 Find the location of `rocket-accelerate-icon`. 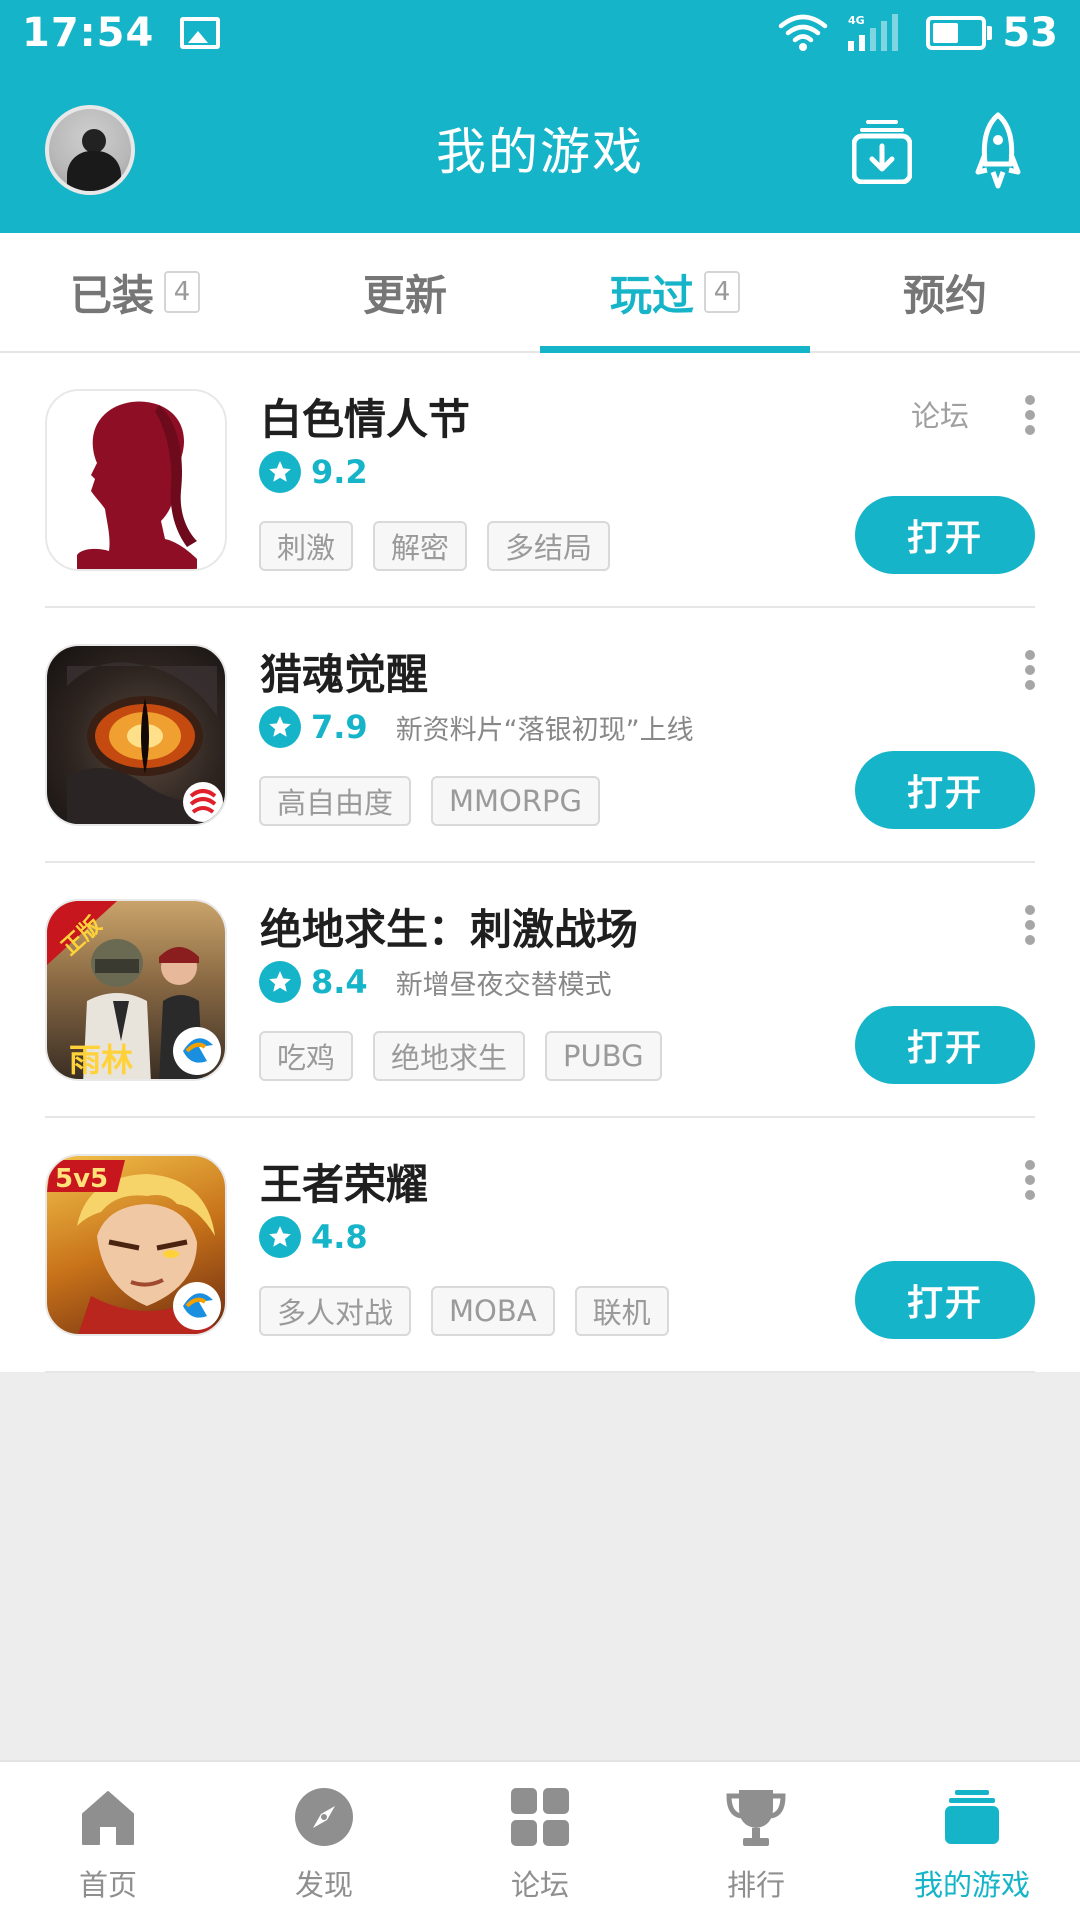

rocket-accelerate-icon is located at coordinates (998, 151).